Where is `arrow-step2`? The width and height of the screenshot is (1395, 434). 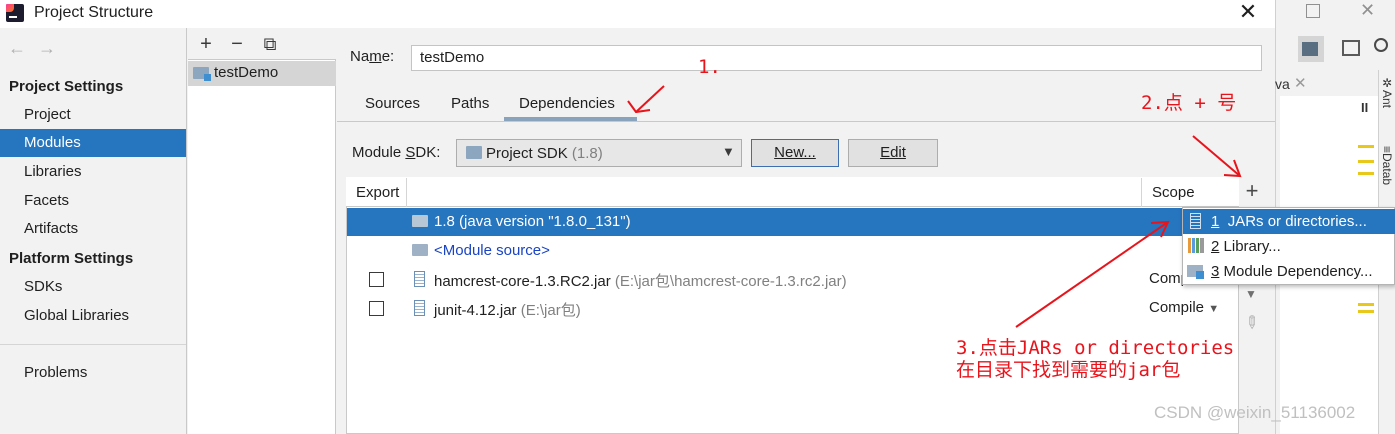 arrow-step2 is located at coordinates (1216, 156).